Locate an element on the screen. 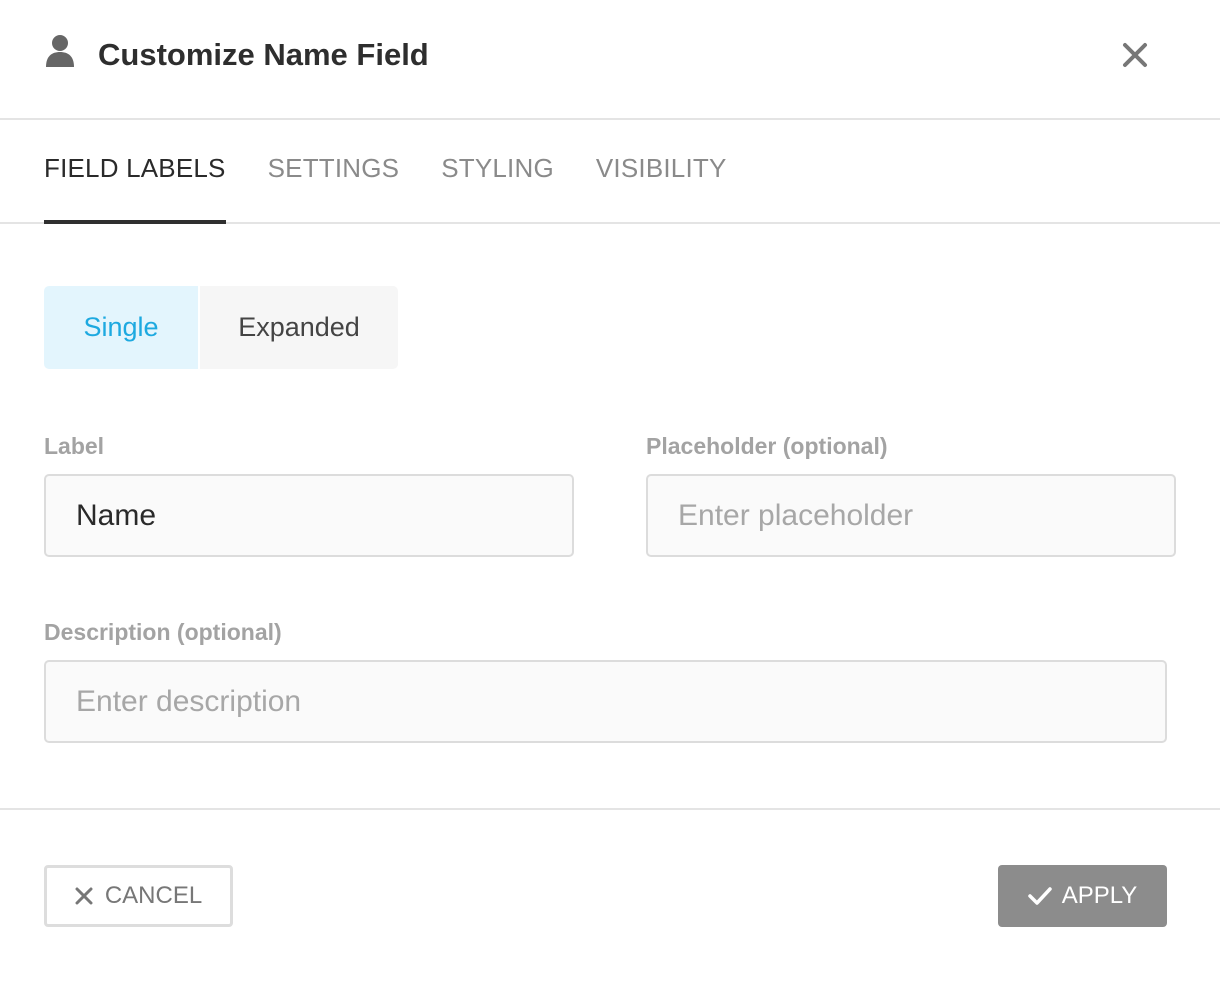  placeholder-field-group: Placeholder (optional) is located at coordinates (911, 495).